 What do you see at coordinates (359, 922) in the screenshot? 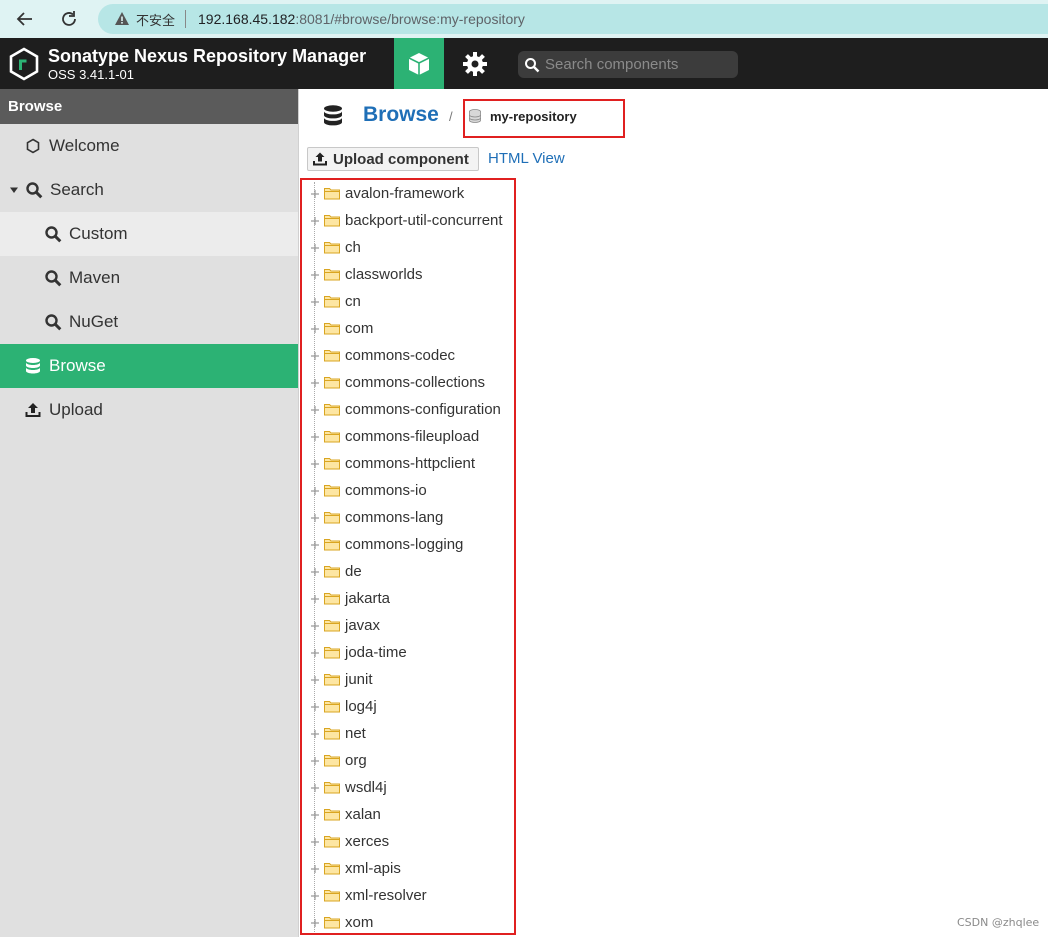
I see `tree-node-label: xom` at bounding box center [359, 922].